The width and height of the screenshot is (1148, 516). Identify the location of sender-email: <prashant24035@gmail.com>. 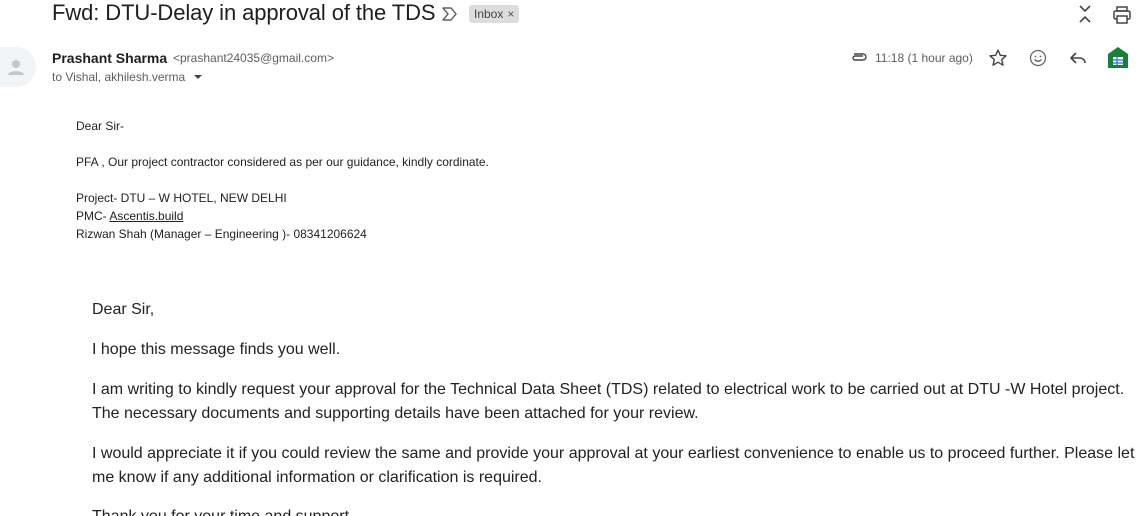
(253, 58).